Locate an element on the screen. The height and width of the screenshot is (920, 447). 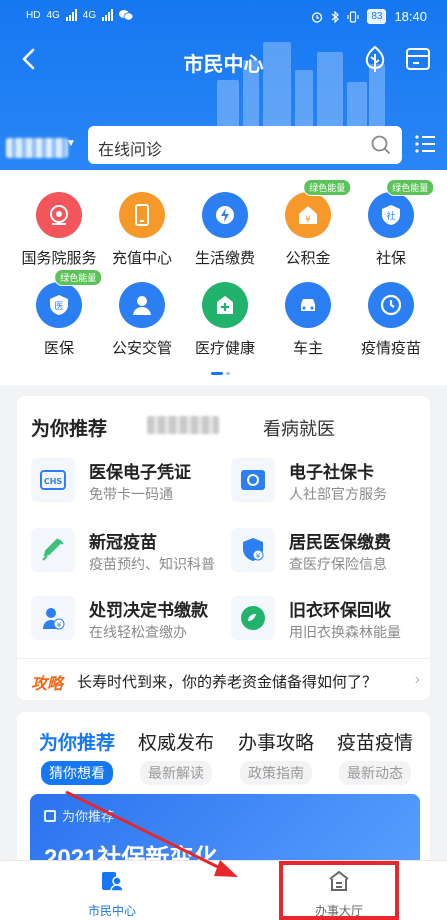
service-vaccine: 疫情疫苗 is located at coordinates (391, 320).